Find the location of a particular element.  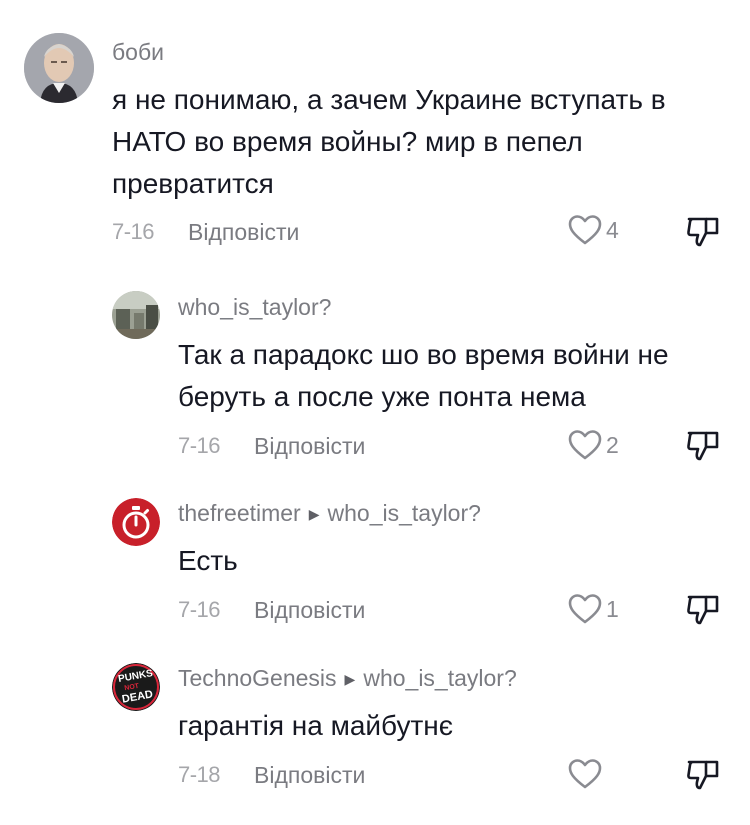

comment-meta: 7-18 Відповісти is located at coordinates (271, 775).